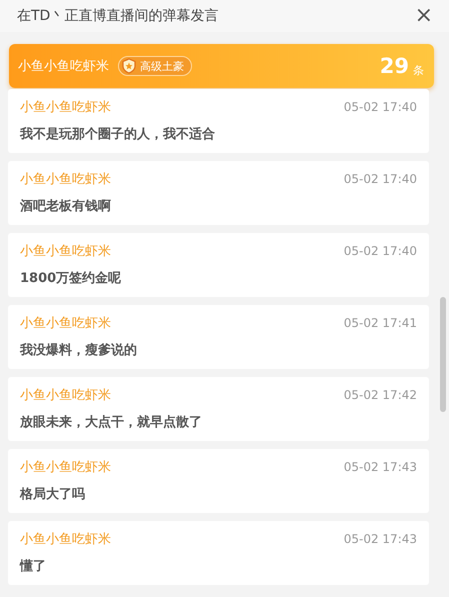  Describe the element at coordinates (111, 422) in the screenshot. I see `message-text: 放眼未来，大点干，就早点散了` at that location.